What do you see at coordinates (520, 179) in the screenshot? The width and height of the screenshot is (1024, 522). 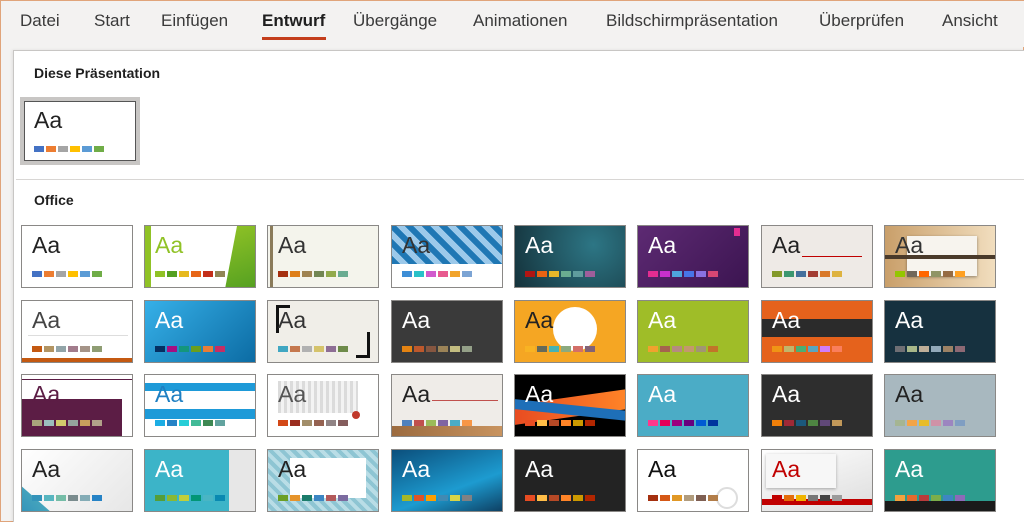 I see `section-divider` at bounding box center [520, 179].